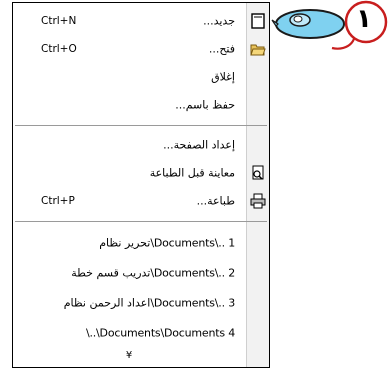 The image size is (392, 376). I want to click on menu-item-print-preview: معاينة قبل الطباعة, so click(141, 173).